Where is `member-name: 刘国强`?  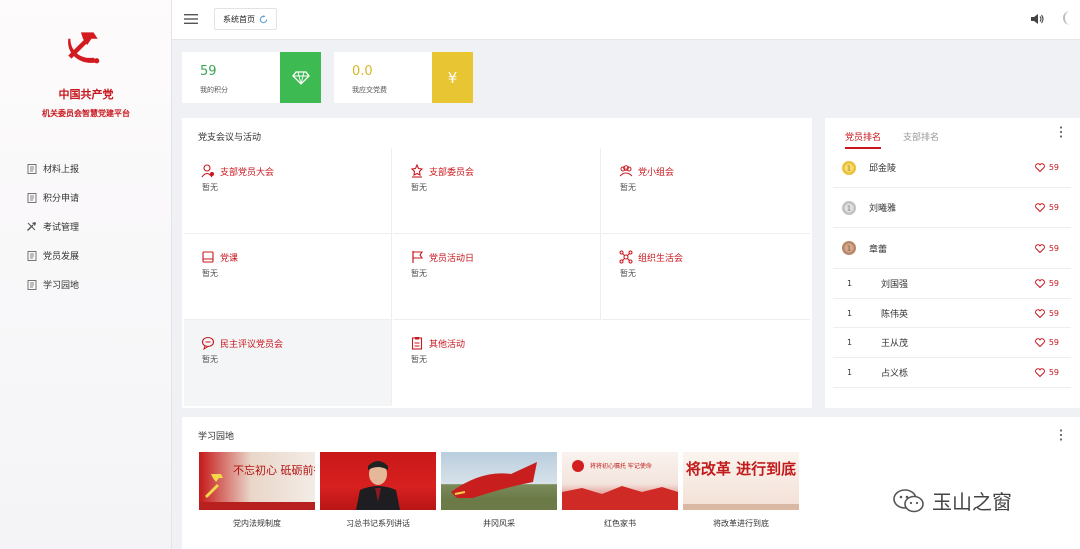
member-name: 刘国强 is located at coordinates (895, 285).